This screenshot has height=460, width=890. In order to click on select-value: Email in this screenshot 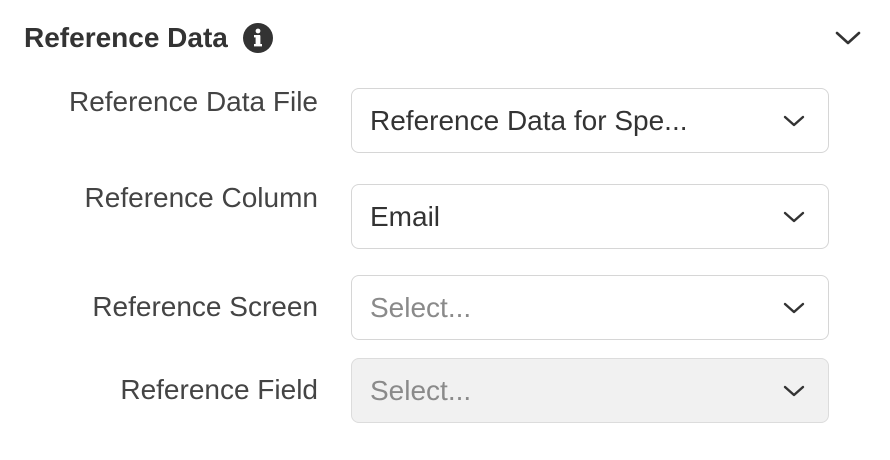, I will do `click(405, 216)`.